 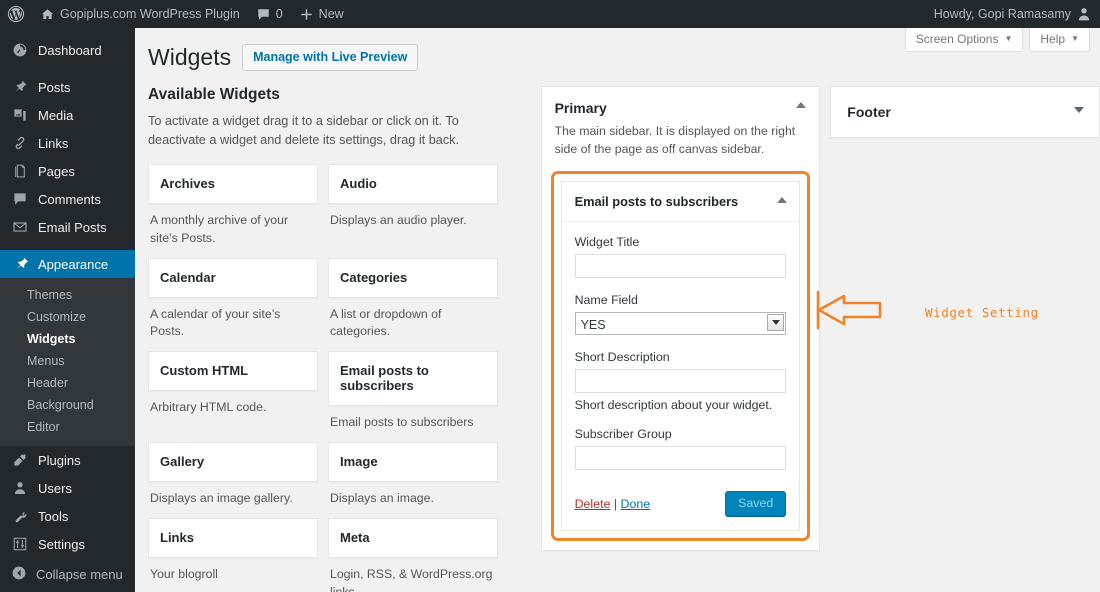 I want to click on sidebar-item-label: Pages, so click(x=56, y=171).